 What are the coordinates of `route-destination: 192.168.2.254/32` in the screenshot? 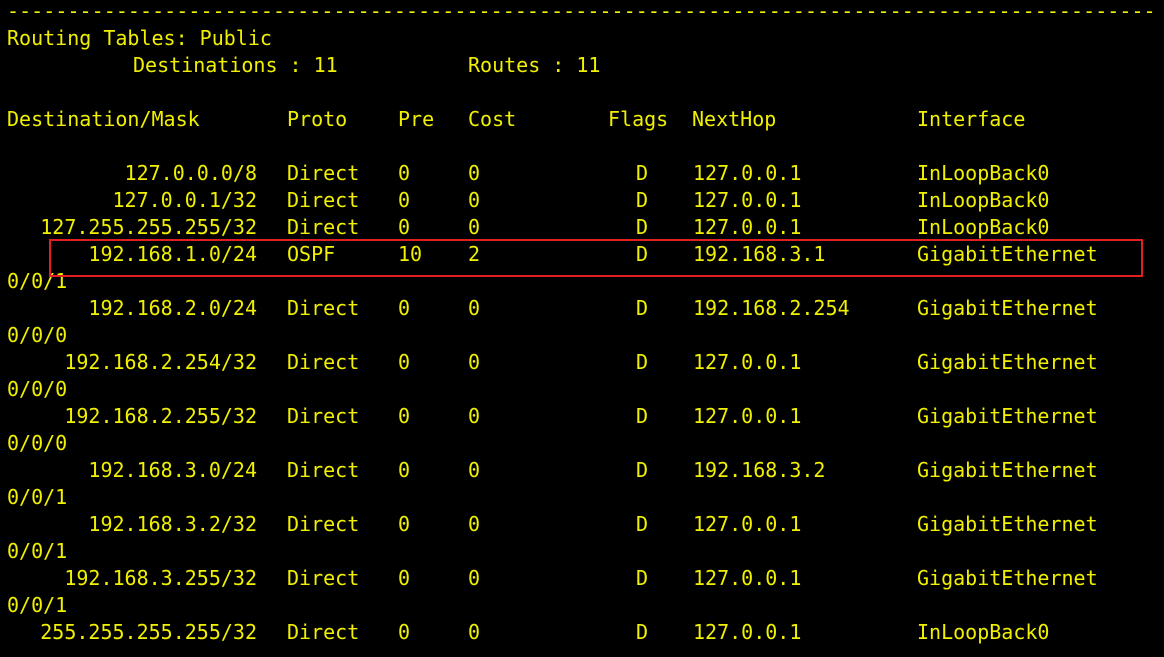 It's located at (160, 362).